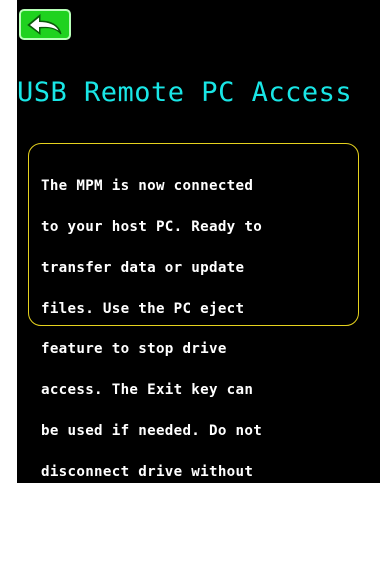 The width and height of the screenshot is (382, 588). Describe the element at coordinates (147, 390) in the screenshot. I see `message-line: access. The Exit key can` at that location.